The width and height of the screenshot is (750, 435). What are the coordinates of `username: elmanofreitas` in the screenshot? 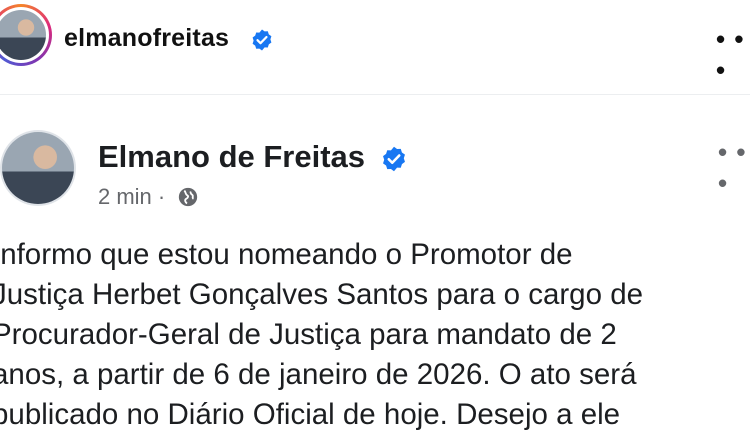 It's located at (146, 38).